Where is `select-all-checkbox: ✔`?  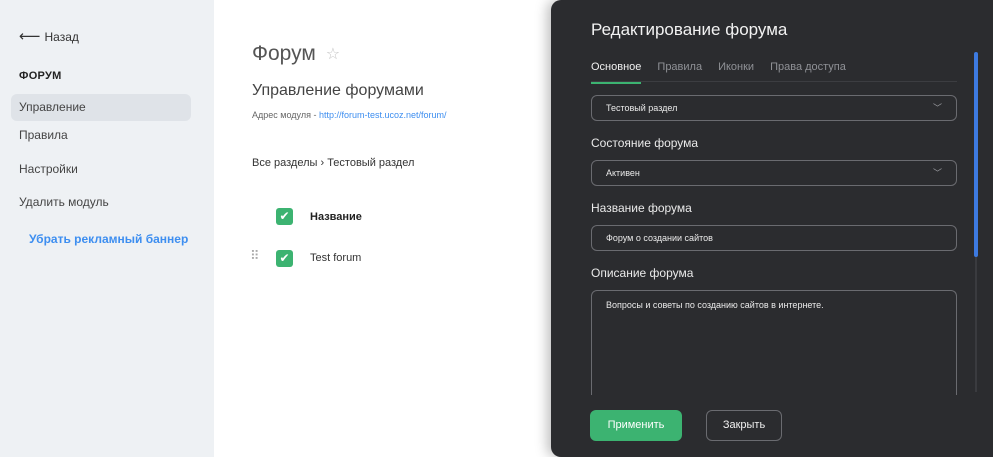
select-all-checkbox: ✔ is located at coordinates (284, 216).